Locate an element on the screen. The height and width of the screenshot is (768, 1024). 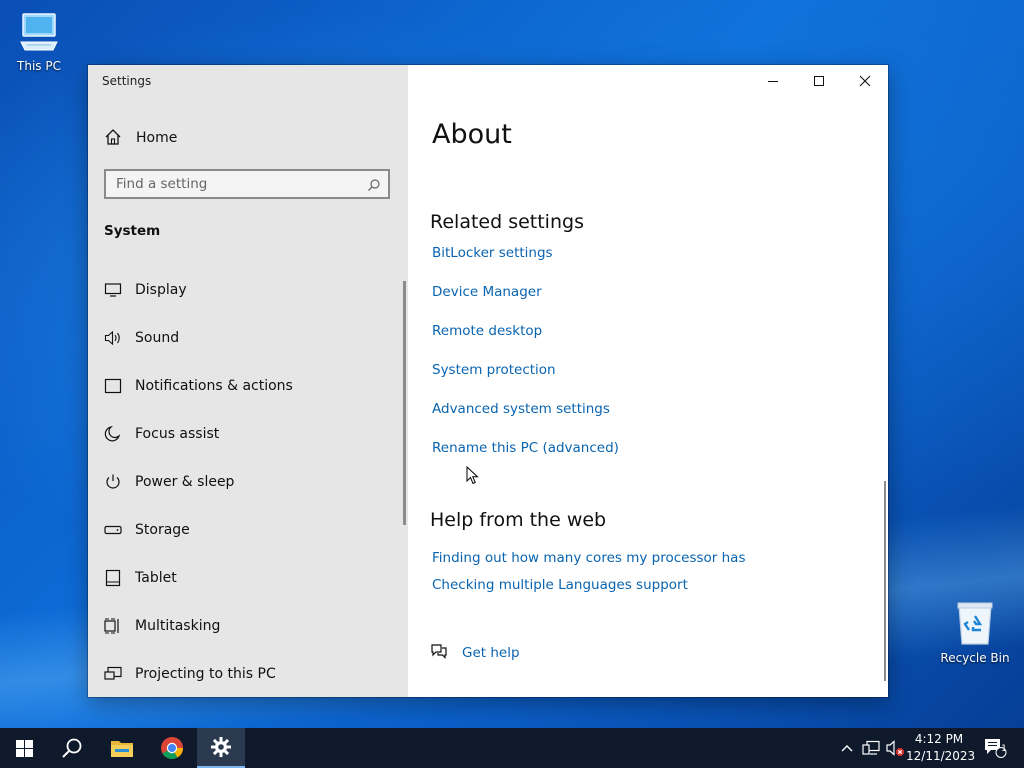
section-title: System is located at coordinates (132, 231).